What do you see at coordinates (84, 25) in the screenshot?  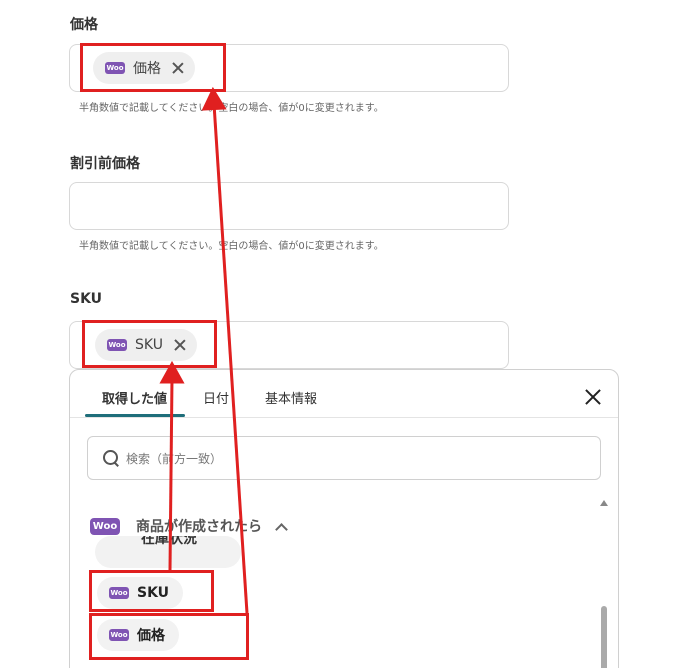 I see `price-label: 価格` at bounding box center [84, 25].